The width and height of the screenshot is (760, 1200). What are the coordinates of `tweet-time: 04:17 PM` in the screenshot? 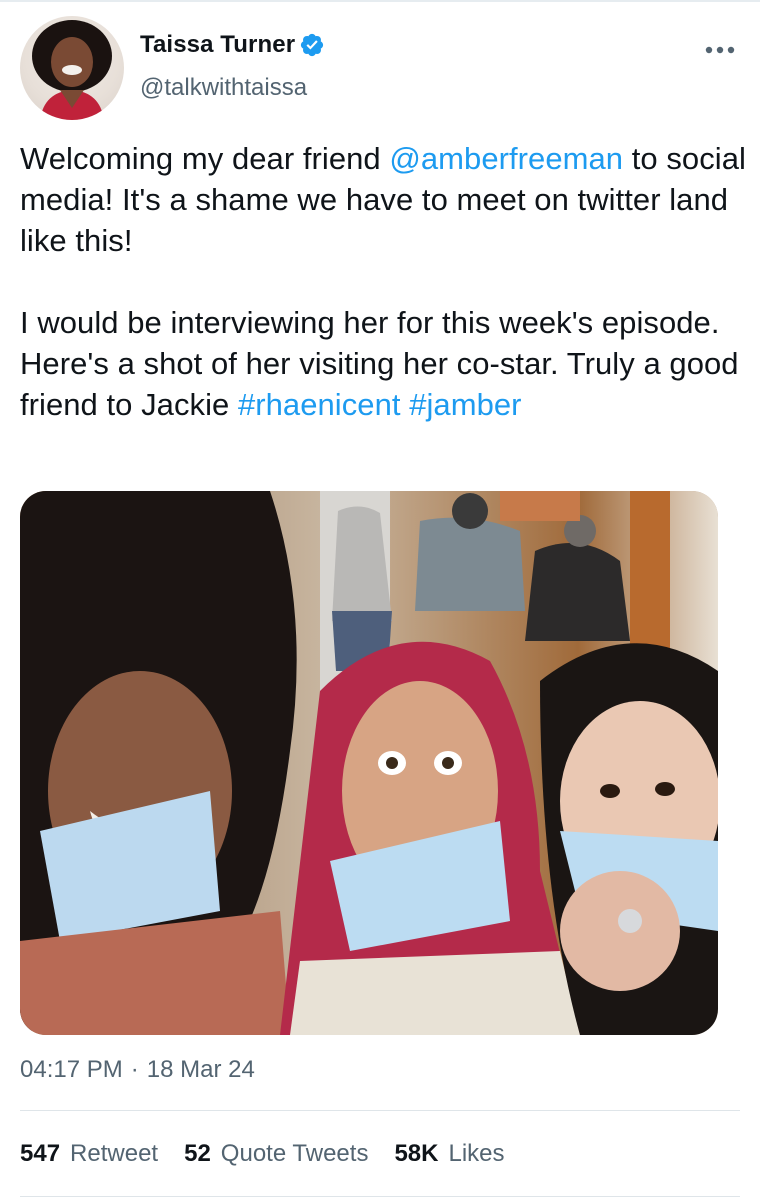 It's located at (71, 1070).